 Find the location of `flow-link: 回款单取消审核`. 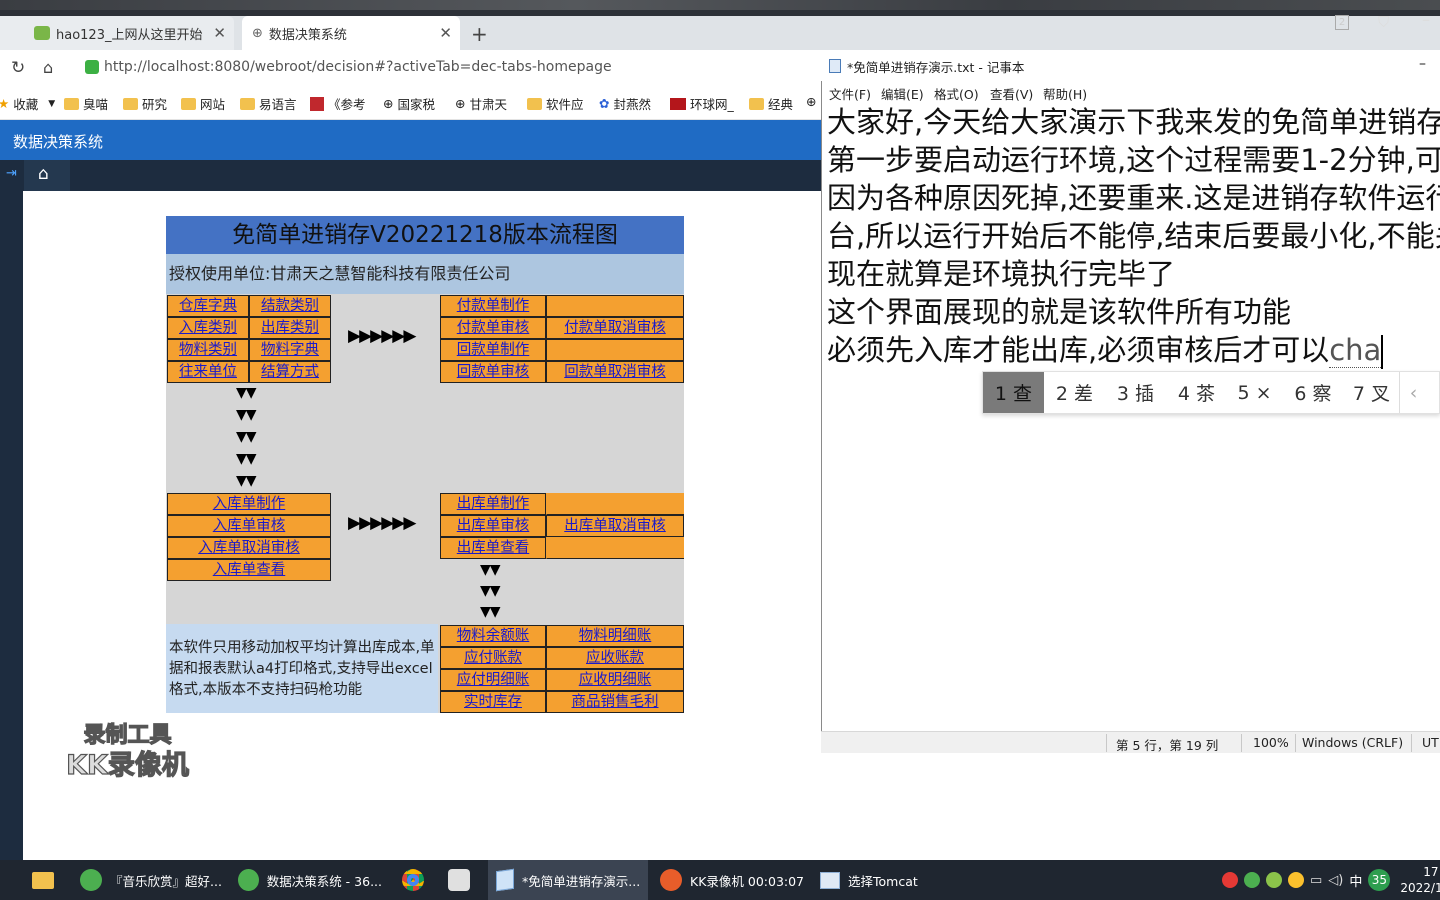

flow-link: 回款单取消审核 is located at coordinates (615, 372).